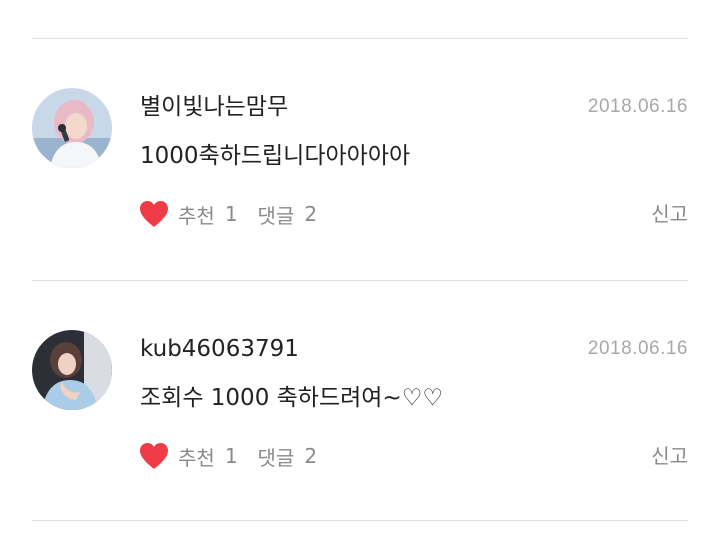  I want to click on comment-text: 1000축하드립니다아아아아, so click(275, 156).